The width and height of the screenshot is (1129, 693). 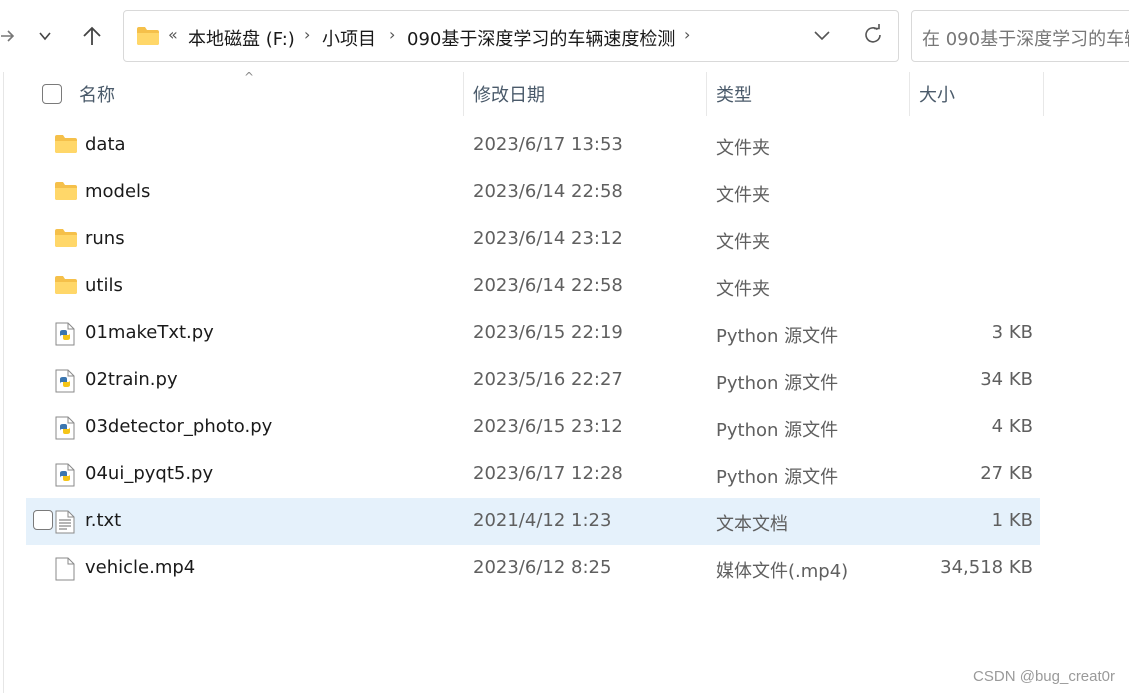 What do you see at coordinates (3, 382) in the screenshot?
I see `pane-divider` at bounding box center [3, 382].